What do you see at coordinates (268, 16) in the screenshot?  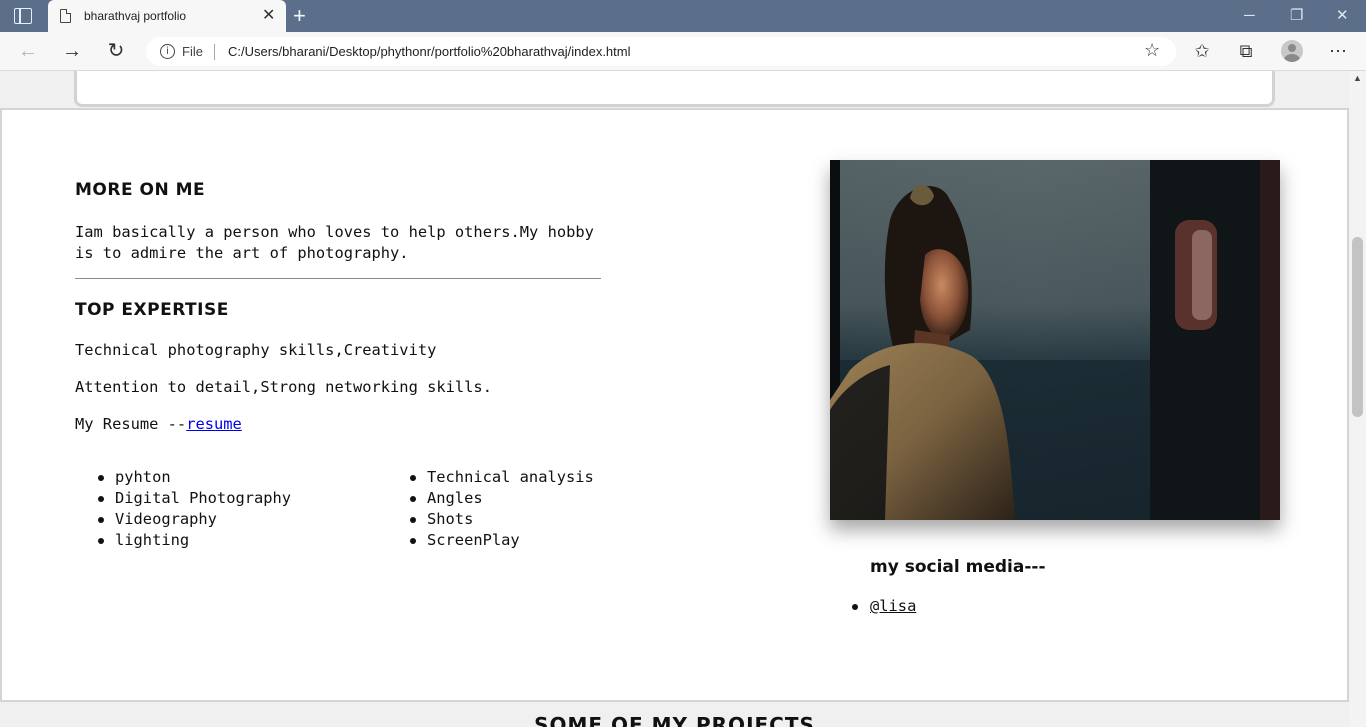 I see `tab-close-icon: ✕` at bounding box center [268, 16].